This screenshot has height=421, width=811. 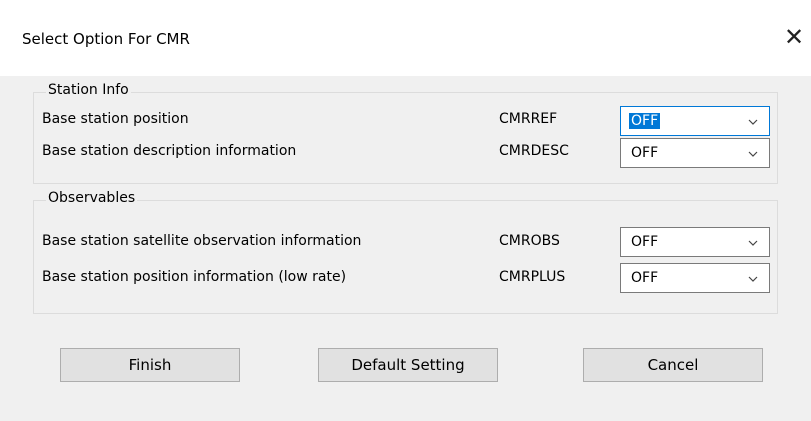 What do you see at coordinates (695, 242) in the screenshot?
I see `cmrobs-select: OFF` at bounding box center [695, 242].